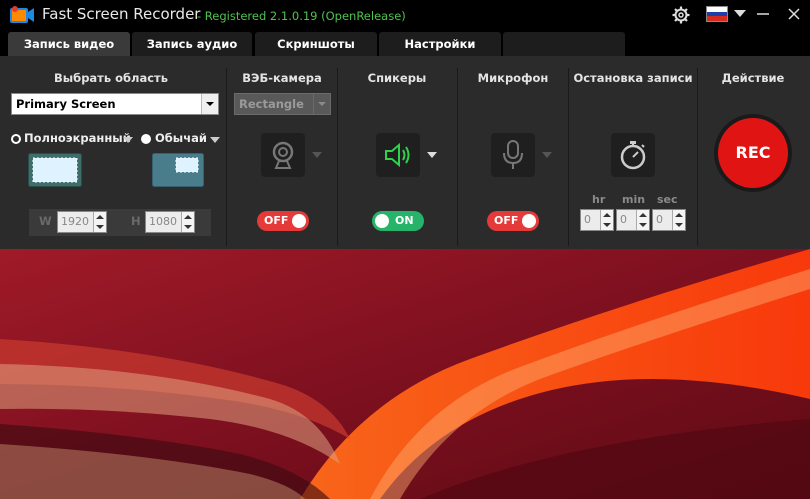 Image resolution: width=810 pixels, height=499 pixels. I want to click on close-icon, so click(794, 14).